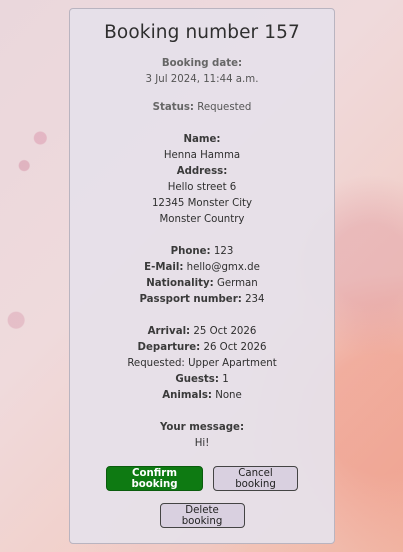 The width and height of the screenshot is (403, 552). What do you see at coordinates (255, 299) in the screenshot?
I see `passport-value: 234` at bounding box center [255, 299].